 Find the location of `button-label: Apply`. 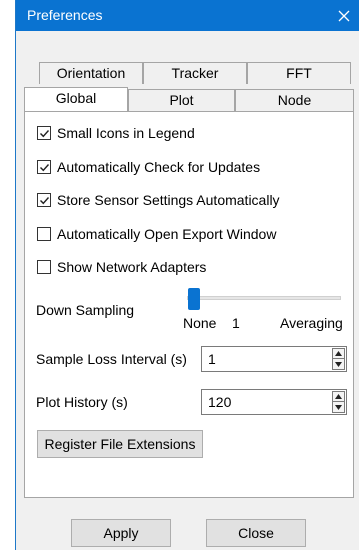

button-label: Apply is located at coordinates (121, 533).